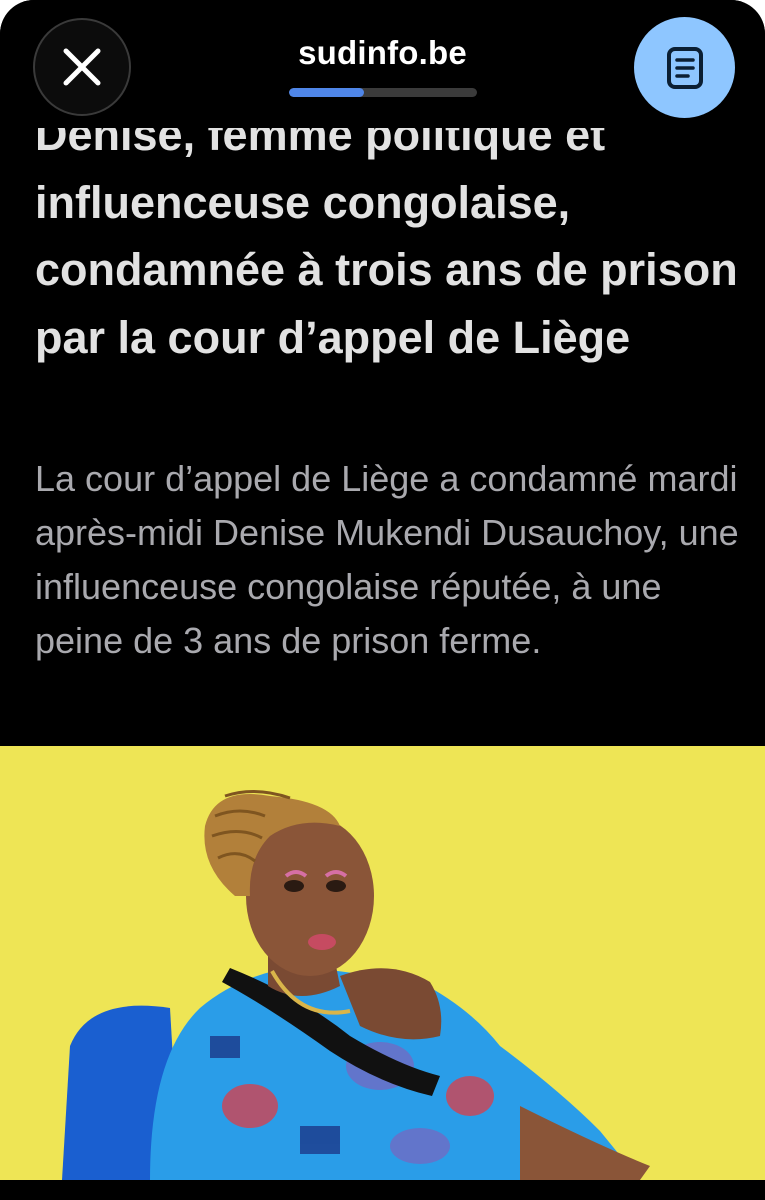 Image resolution: width=765 pixels, height=1200 pixels. What do you see at coordinates (382, 52) in the screenshot?
I see `site-domain: sudinfo.be` at bounding box center [382, 52].